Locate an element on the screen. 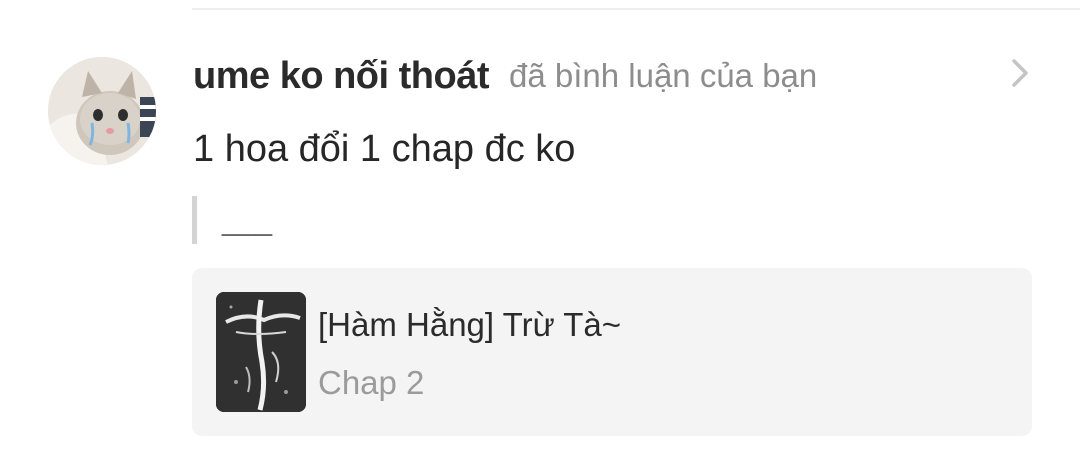 This screenshot has height=457, width=1080. cross-artwork-thumbnail is located at coordinates (261, 352).